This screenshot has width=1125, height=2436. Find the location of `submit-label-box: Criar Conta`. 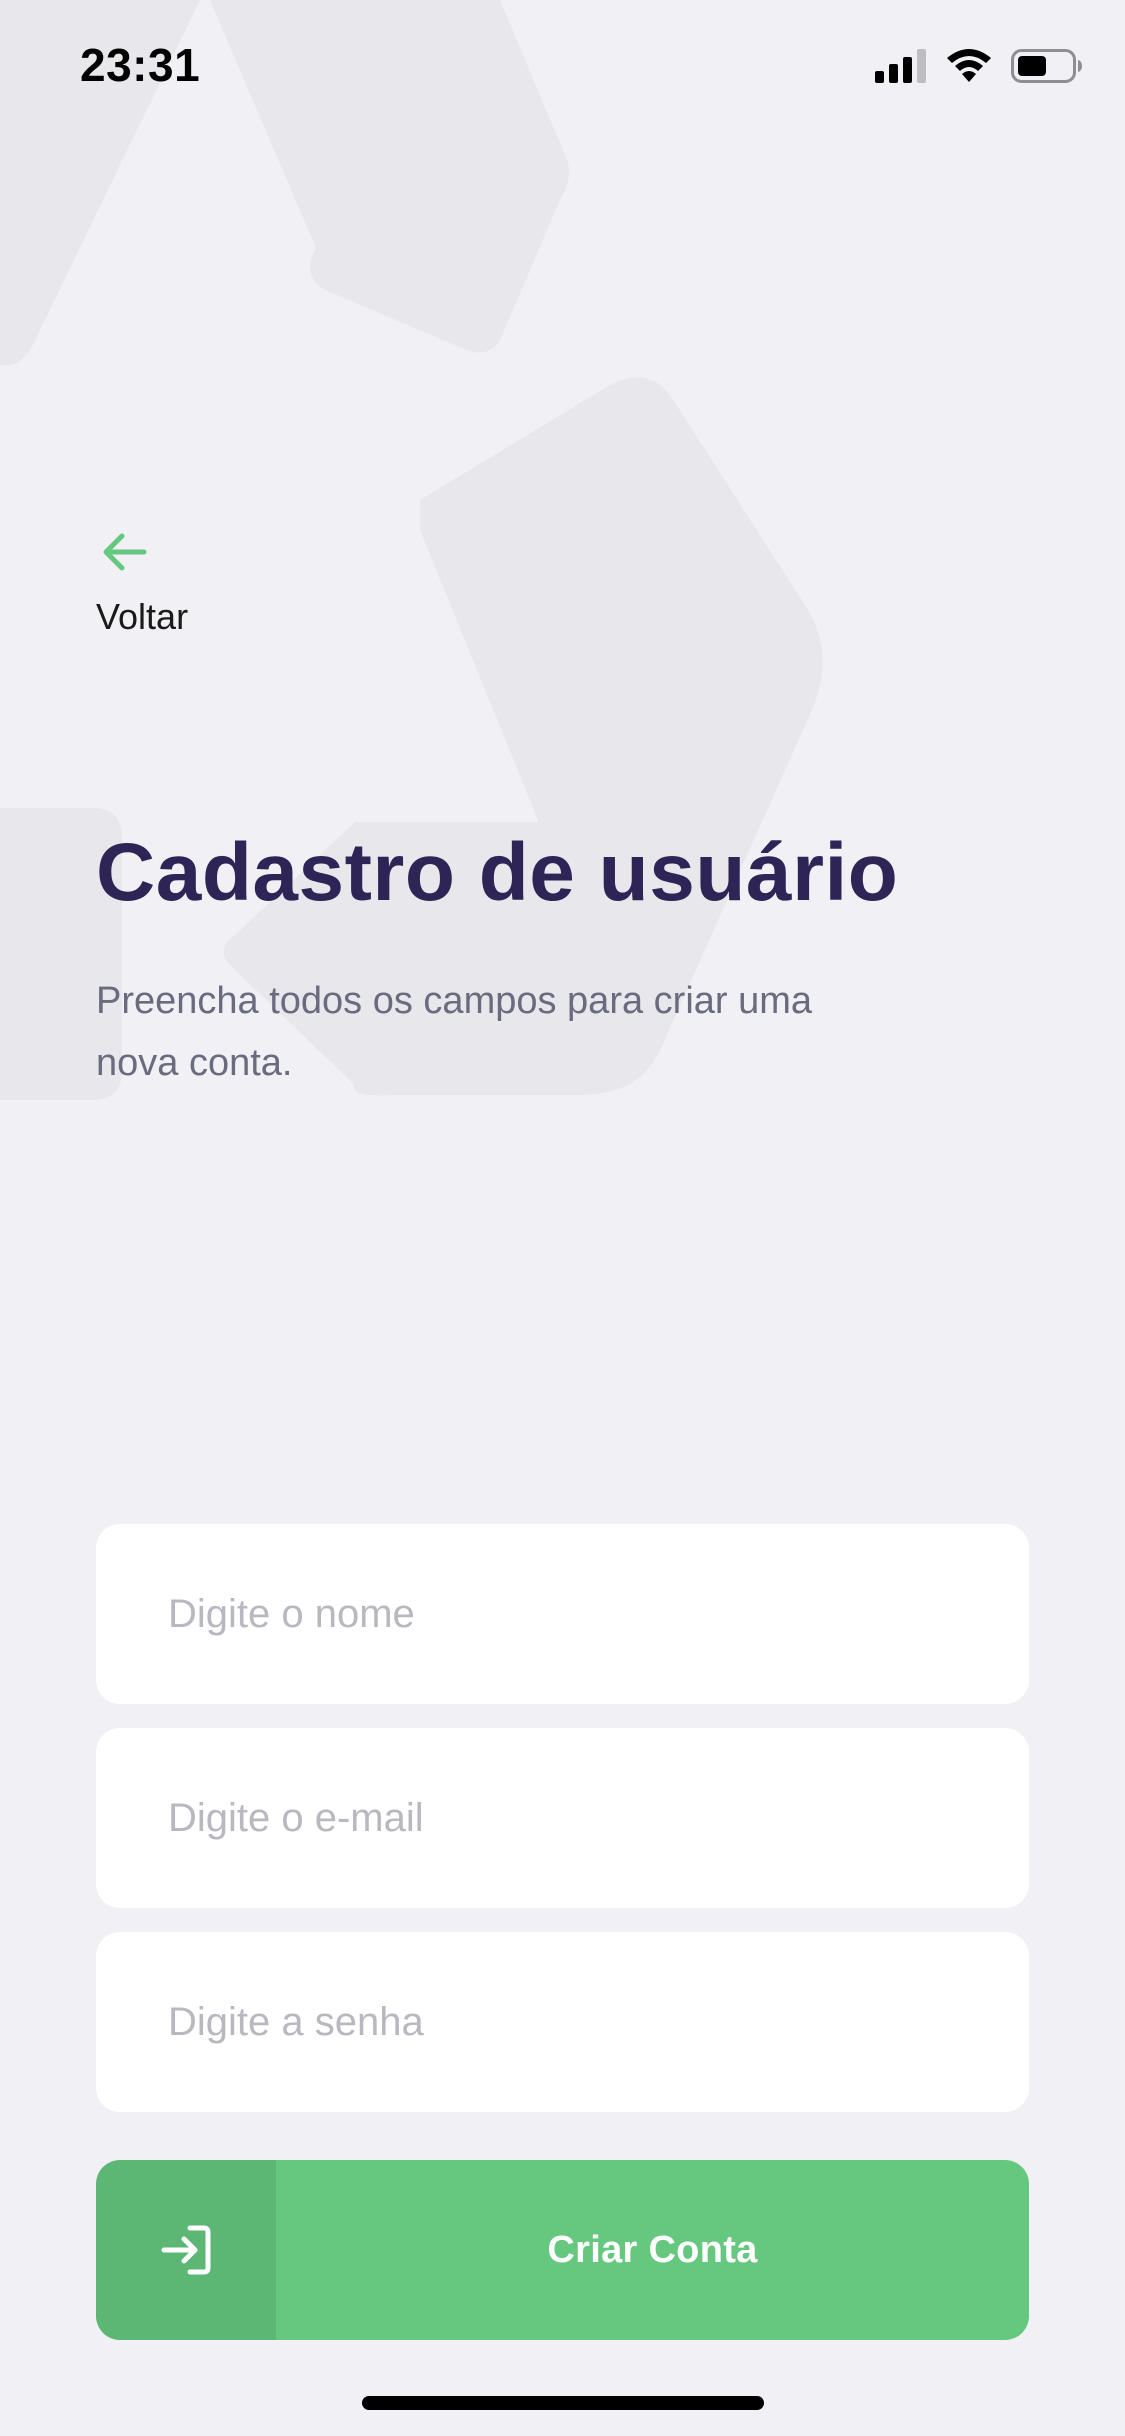

submit-label-box: Criar Conta is located at coordinates (652, 2250).